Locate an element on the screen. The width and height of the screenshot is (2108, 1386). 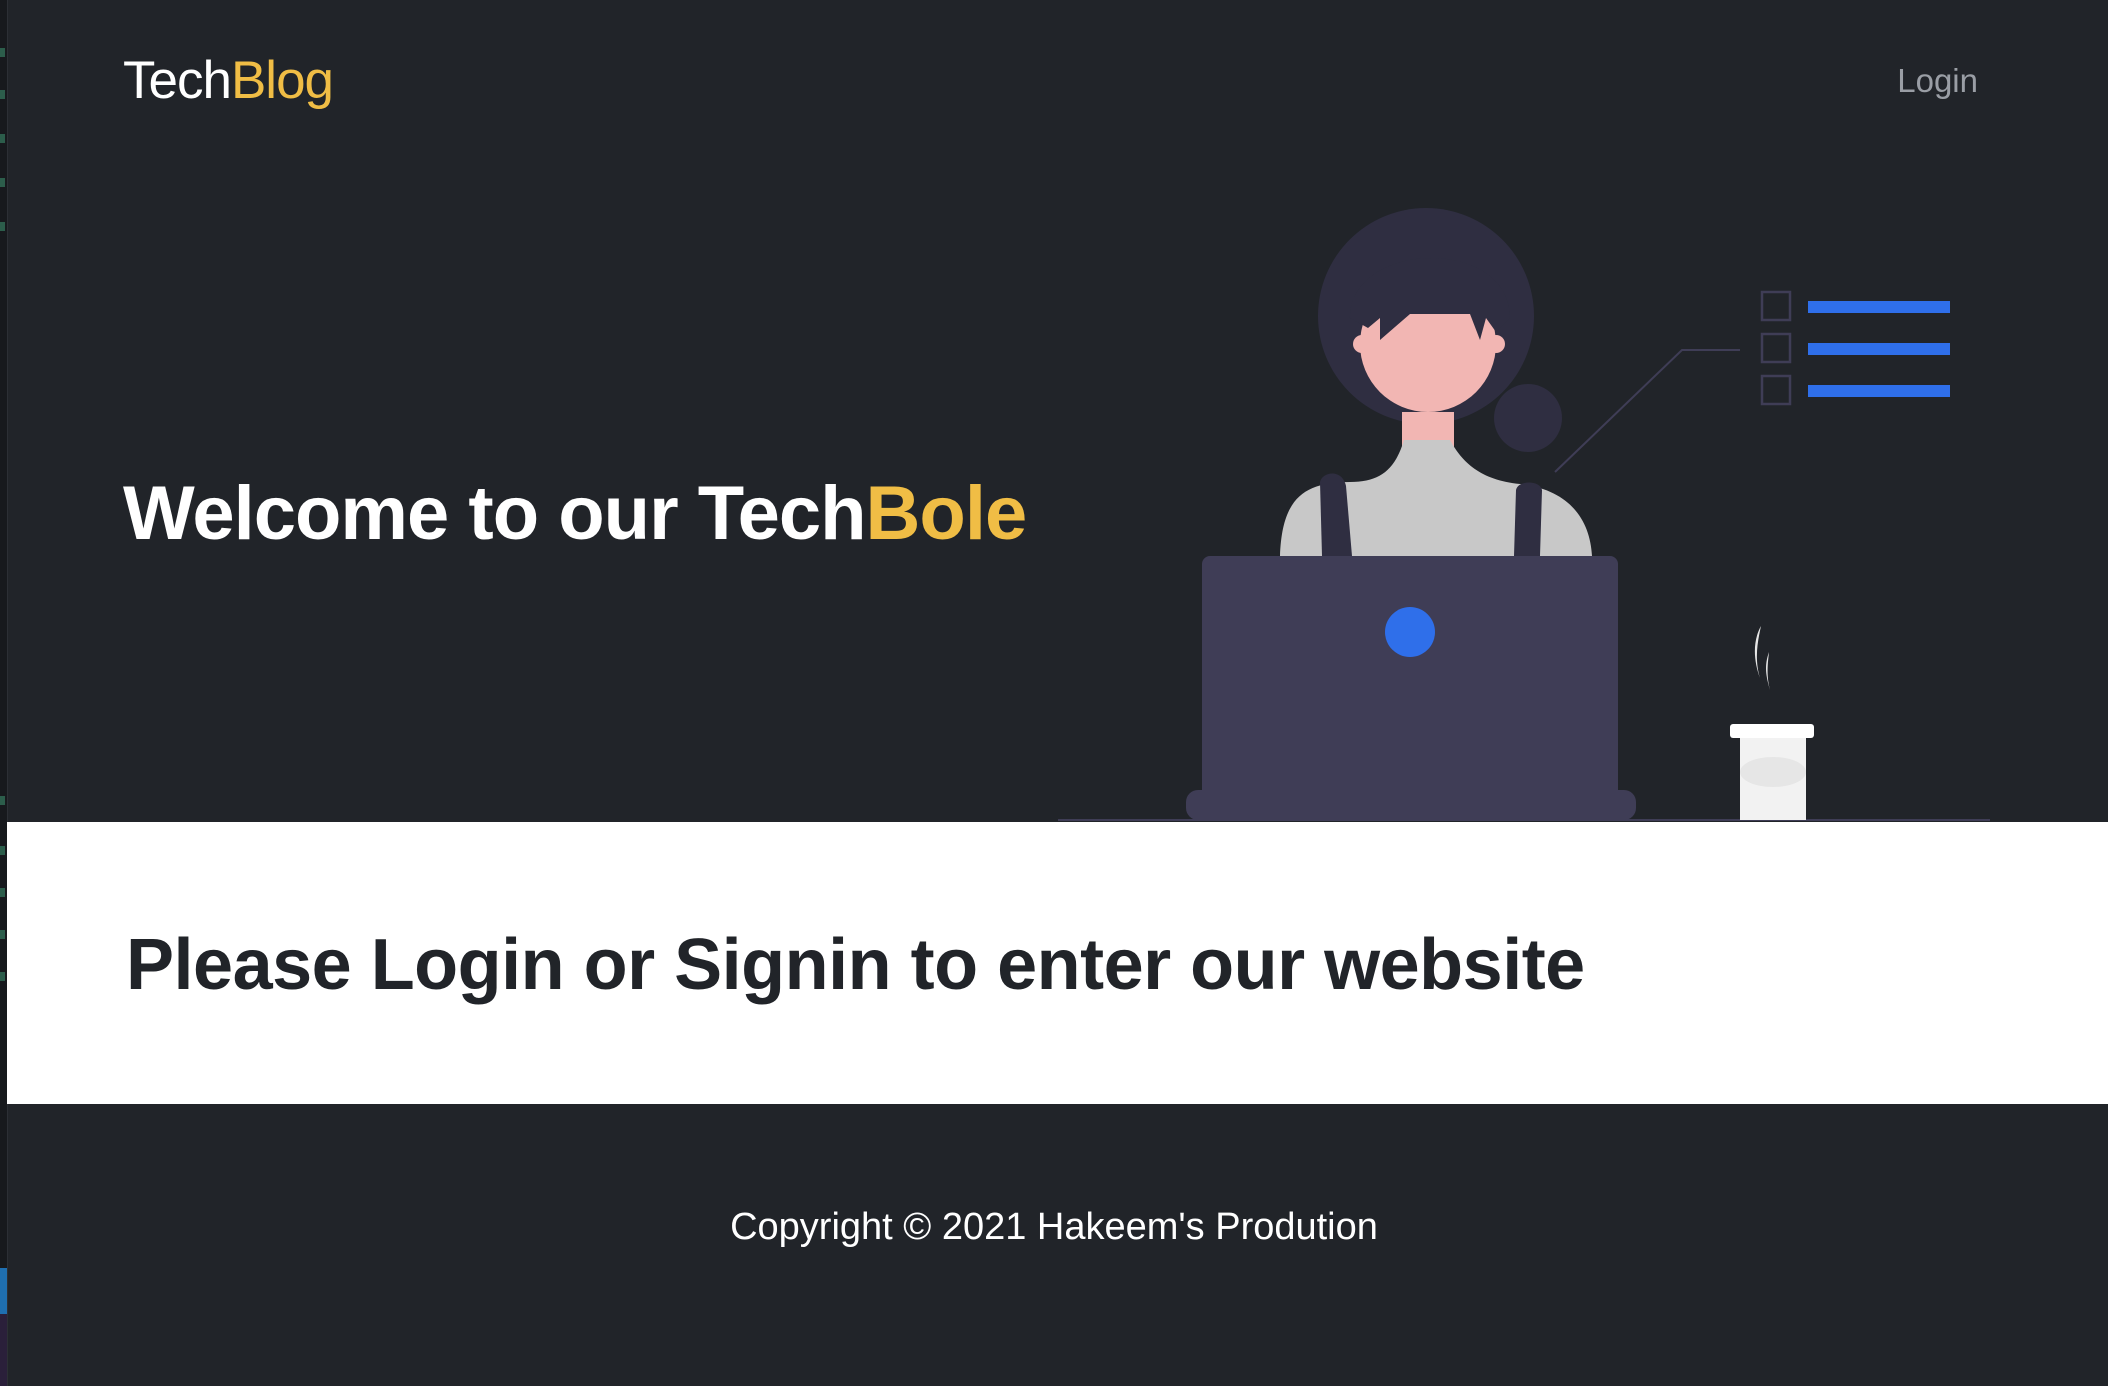
hero-title: Welcome to our TechBole is located at coordinates (575, 513).